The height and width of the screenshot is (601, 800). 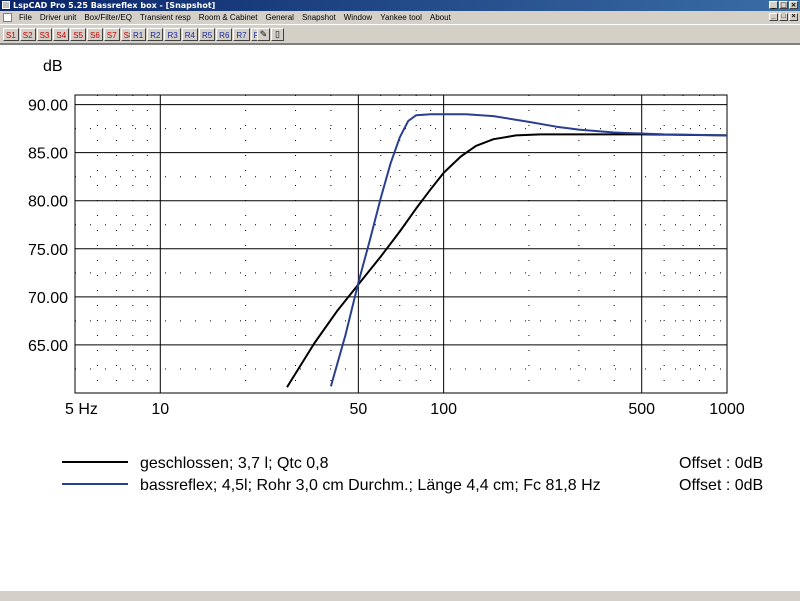 I want to click on mdi-restore-icon: □, so click(x=783, y=17).